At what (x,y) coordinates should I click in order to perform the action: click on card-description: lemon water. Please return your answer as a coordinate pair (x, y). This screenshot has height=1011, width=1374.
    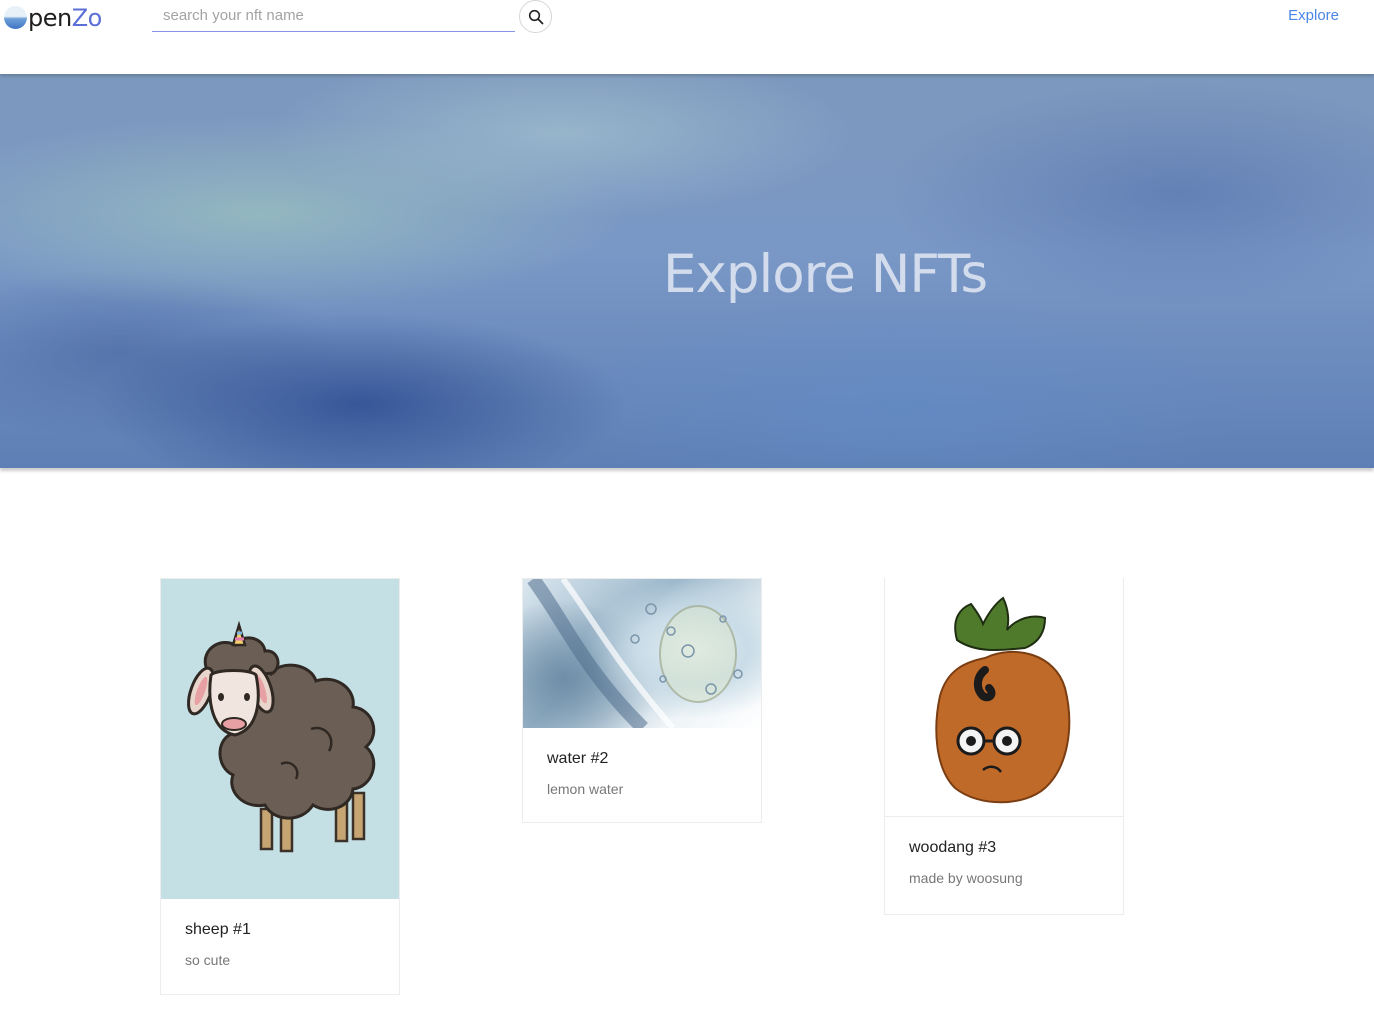
    Looking at the image, I should click on (585, 789).